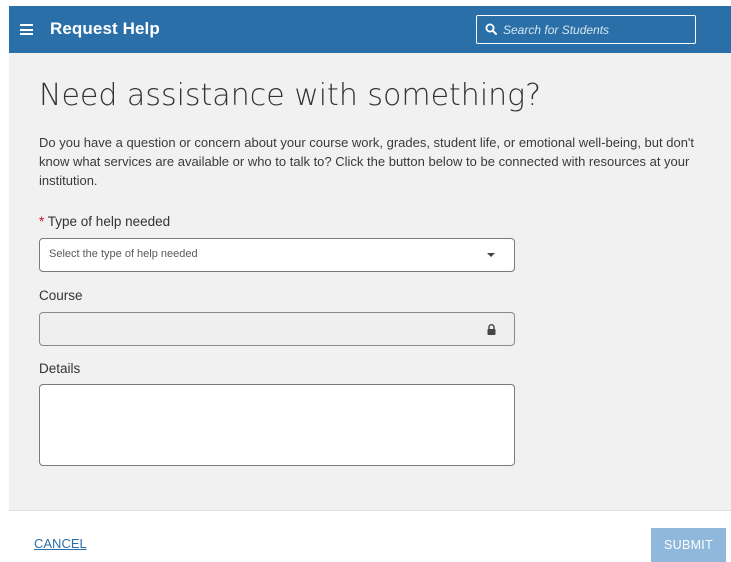 This screenshot has height=562, width=731. Describe the element at coordinates (370, 29) in the screenshot. I see `top-bar: Request Help` at that location.